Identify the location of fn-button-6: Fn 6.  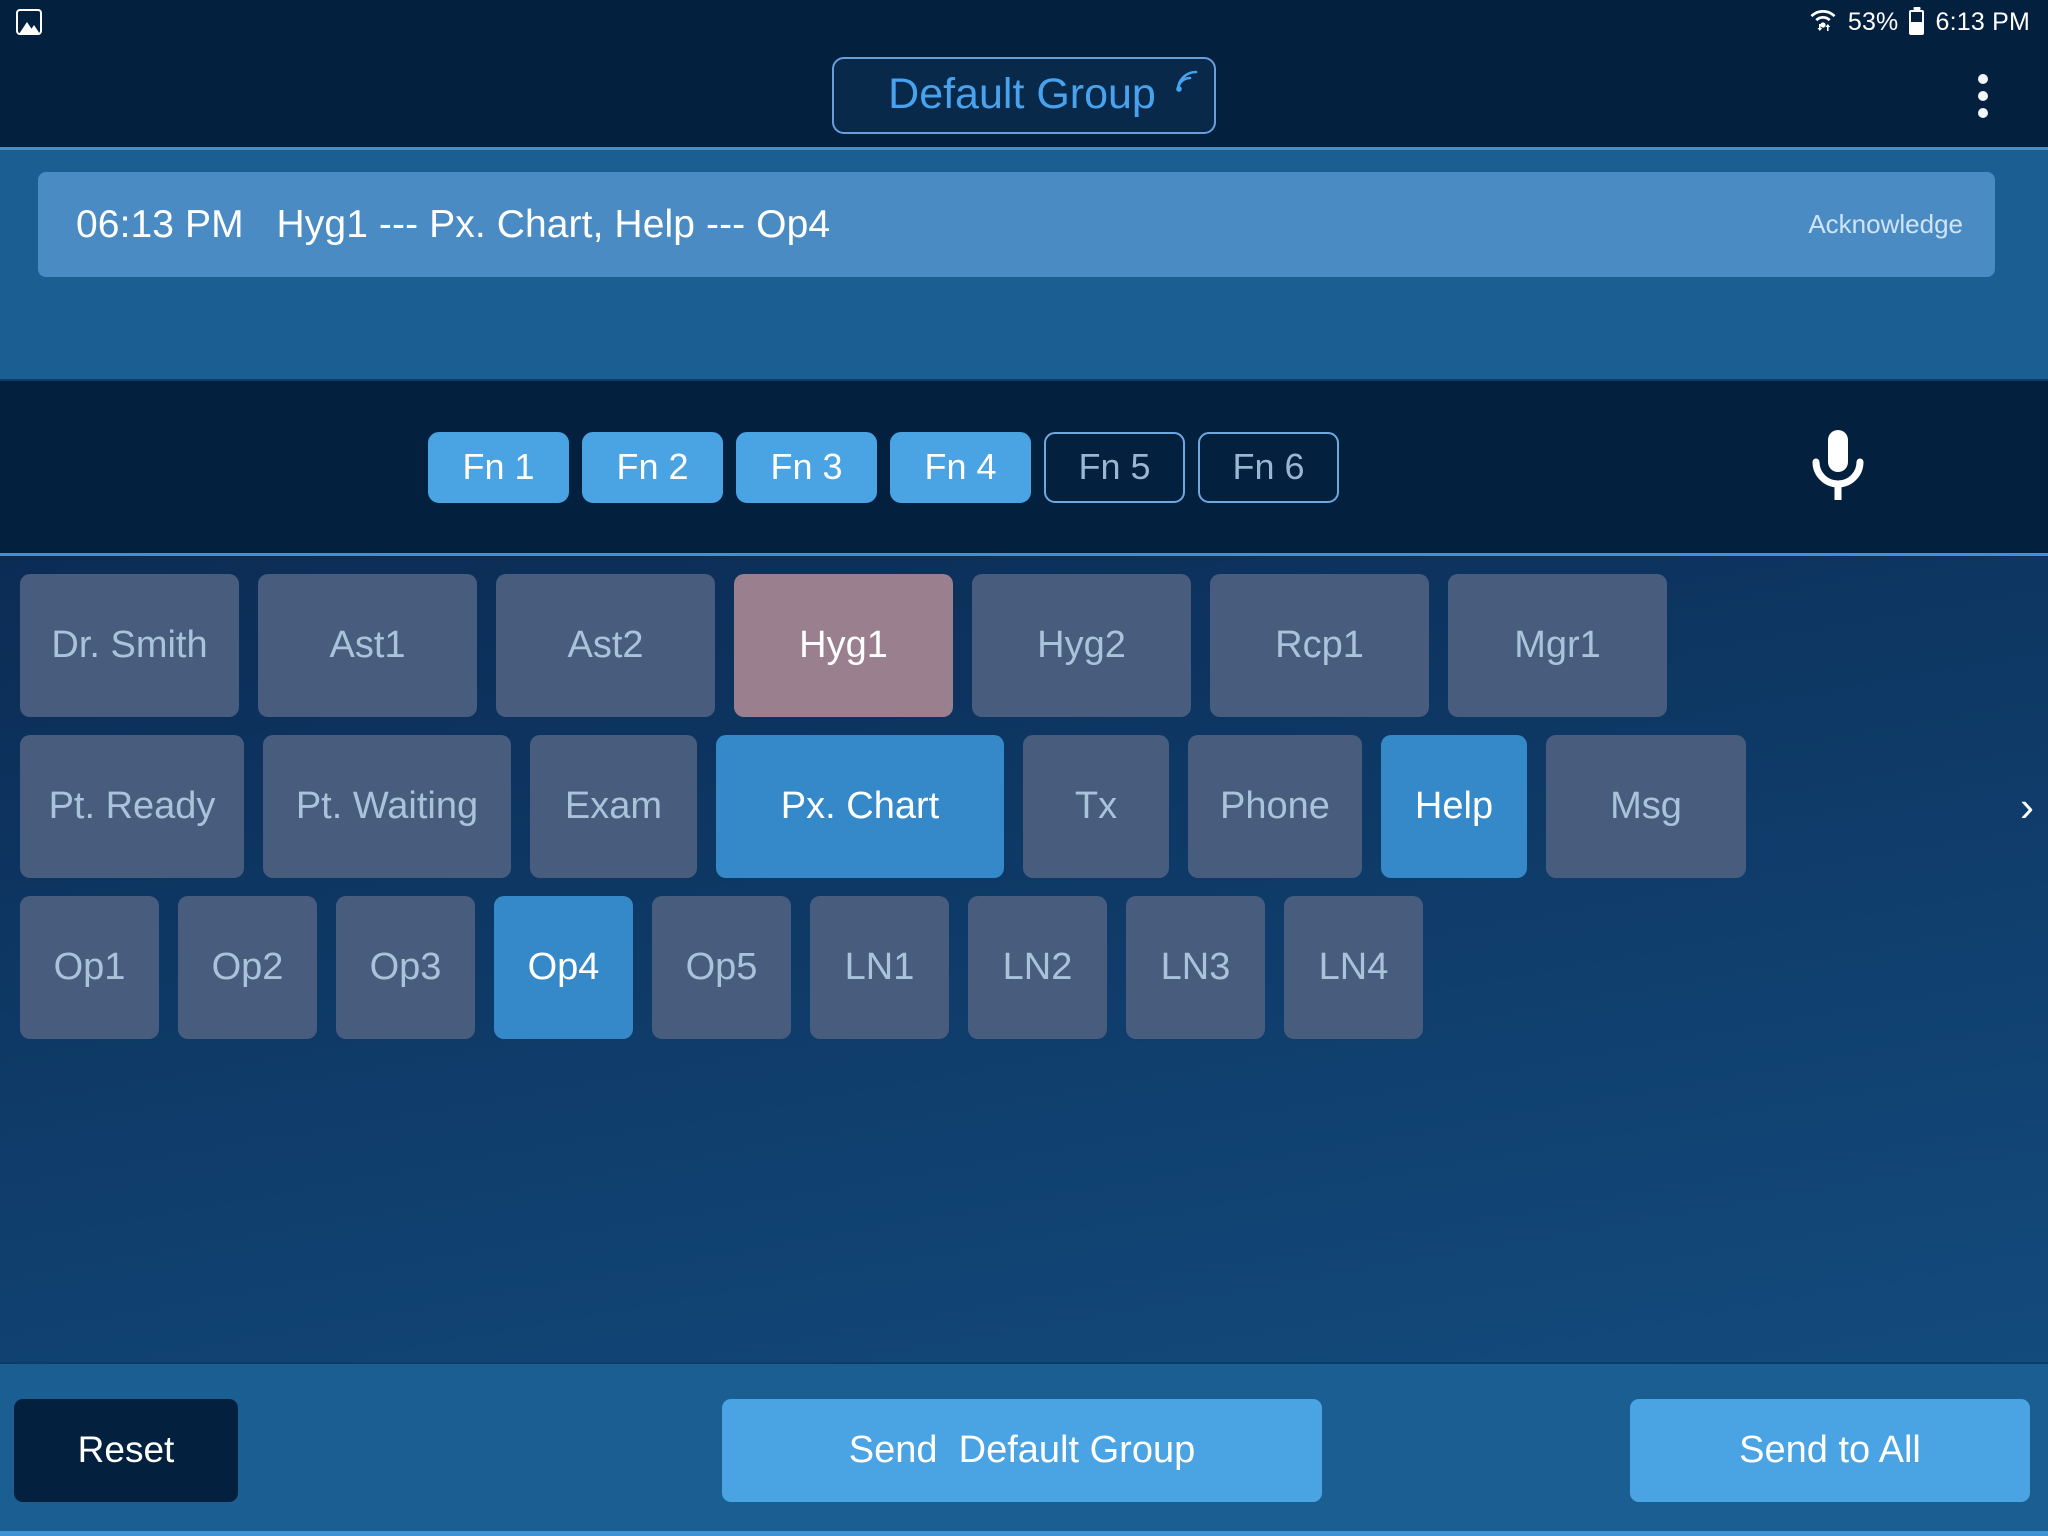
(1268, 467).